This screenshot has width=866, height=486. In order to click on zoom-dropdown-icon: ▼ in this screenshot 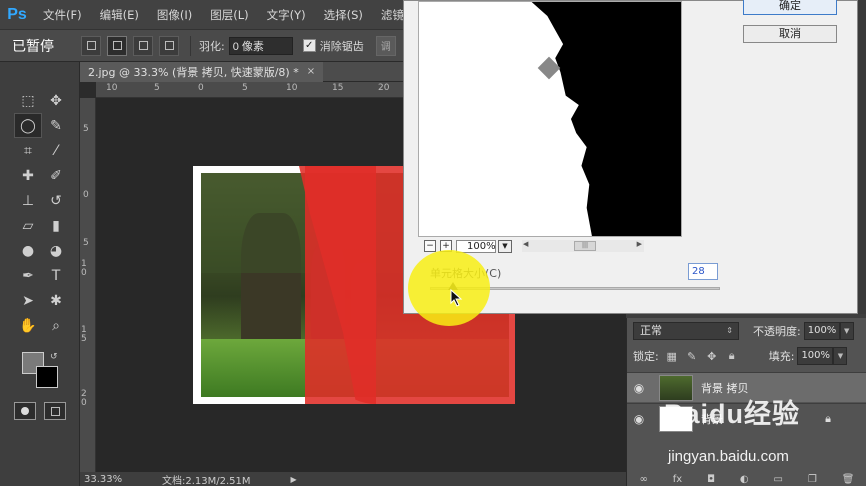, I will do `click(505, 246)`.